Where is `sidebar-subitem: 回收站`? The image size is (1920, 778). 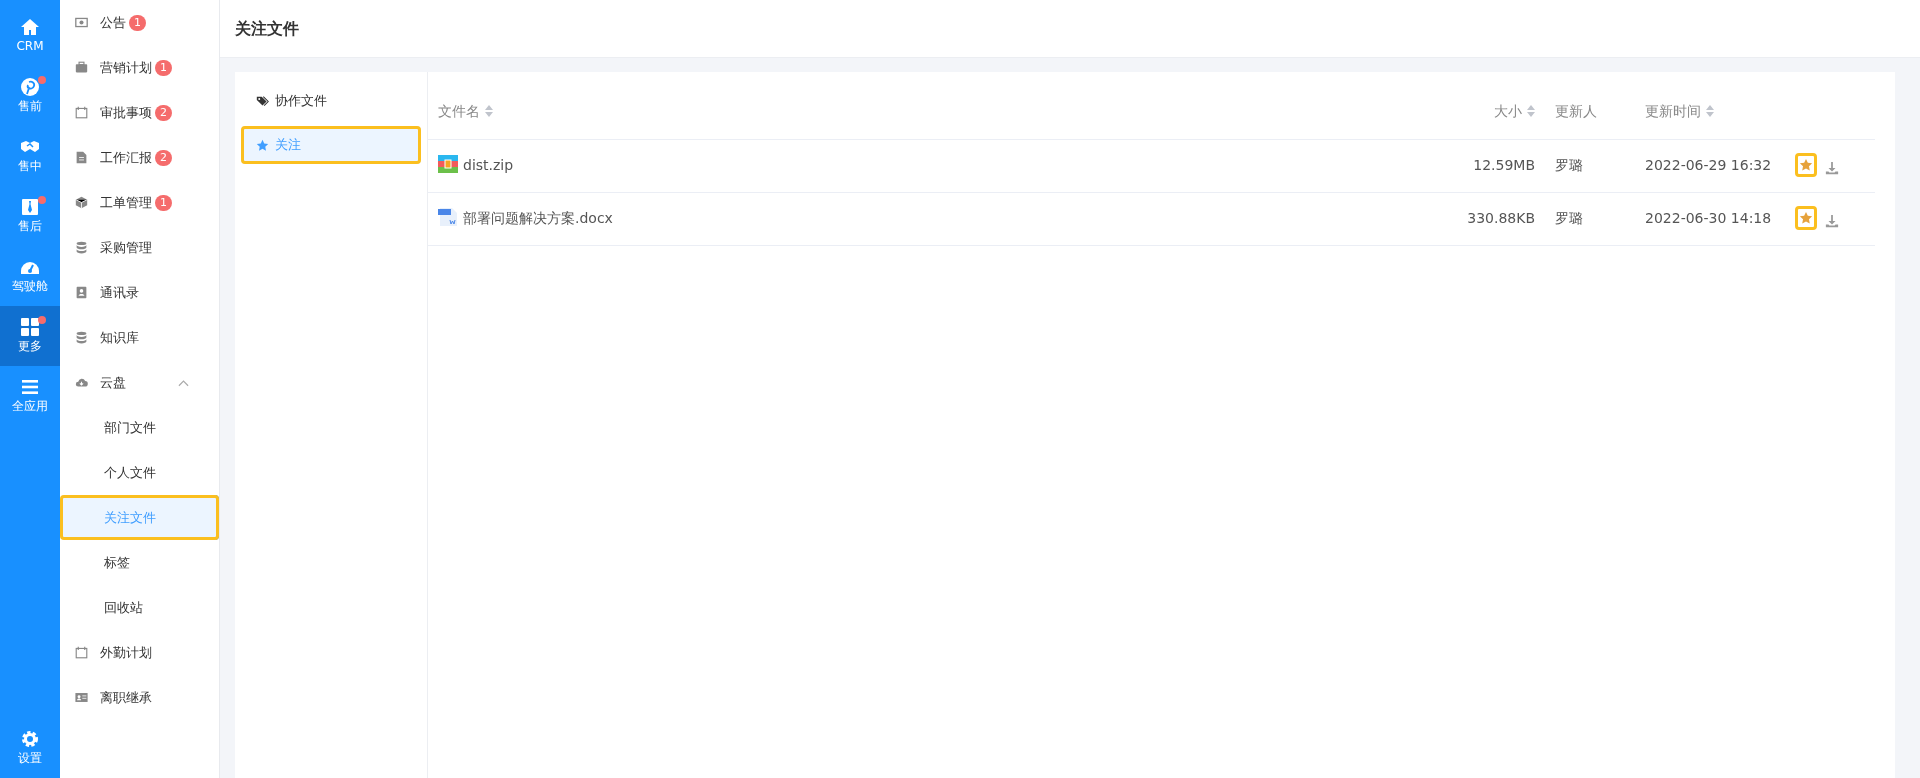 sidebar-subitem: 回收站 is located at coordinates (139, 607).